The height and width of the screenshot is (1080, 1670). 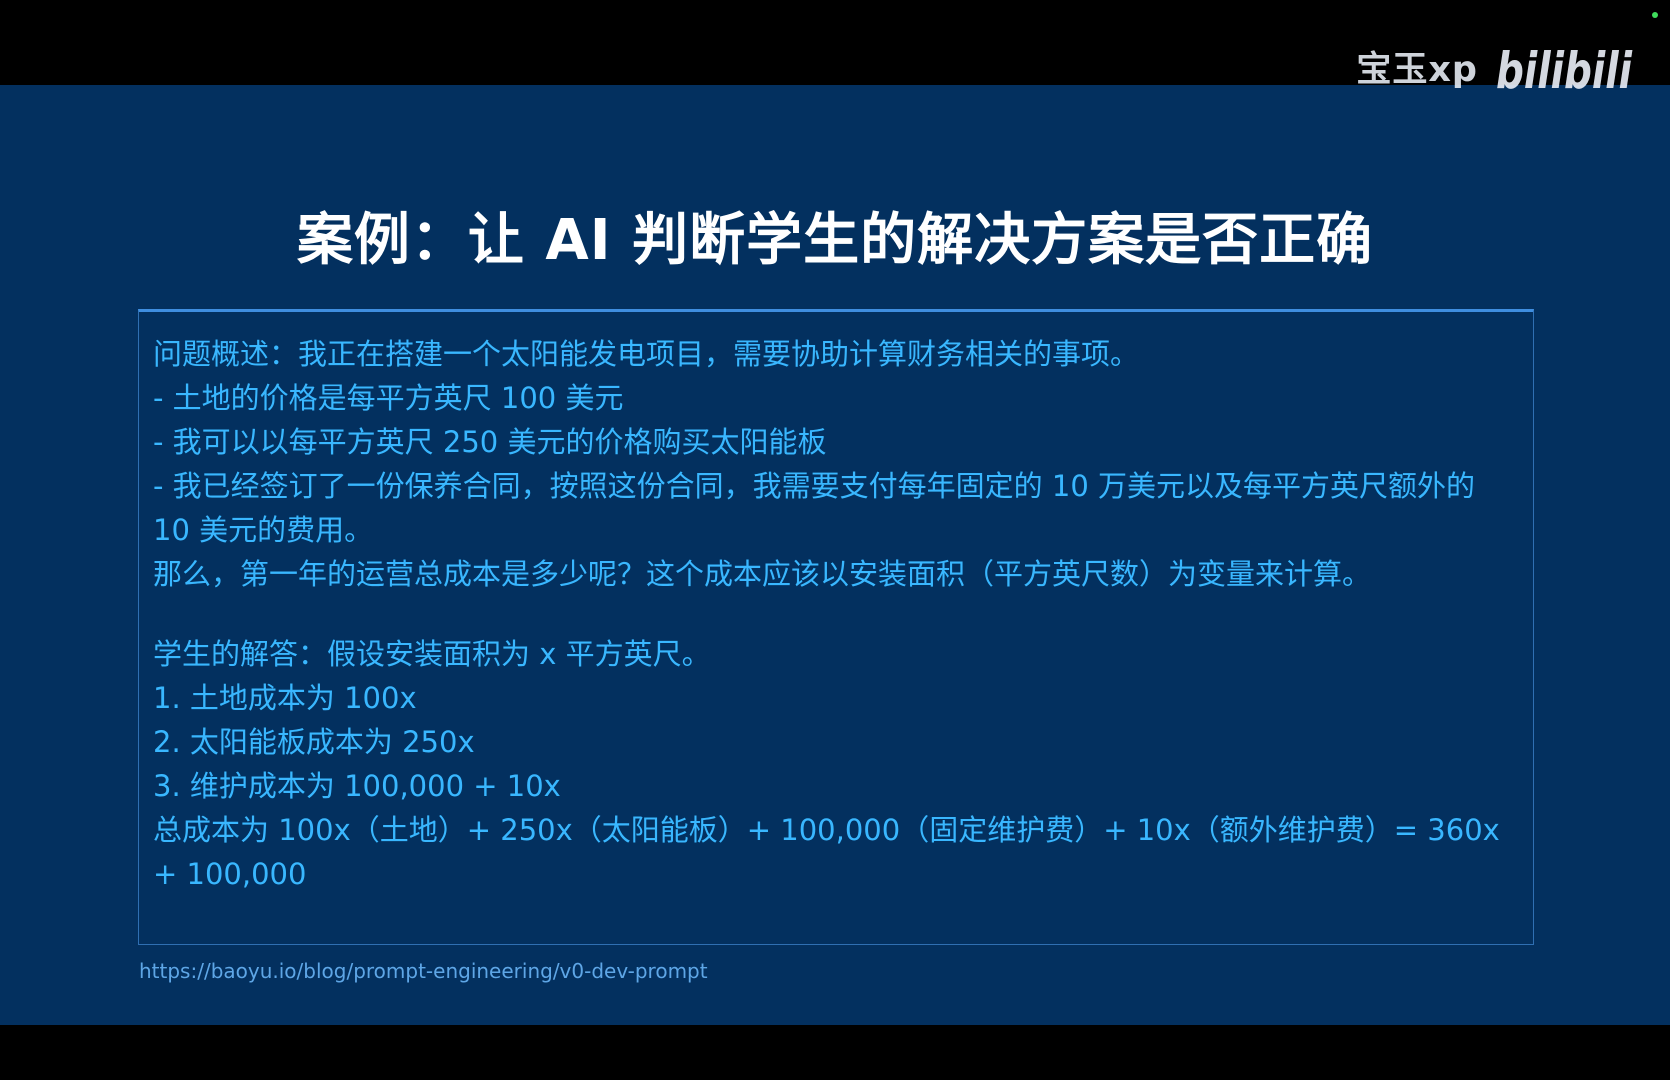 I want to click on svg-text: bilibili, so click(x=1564, y=71).